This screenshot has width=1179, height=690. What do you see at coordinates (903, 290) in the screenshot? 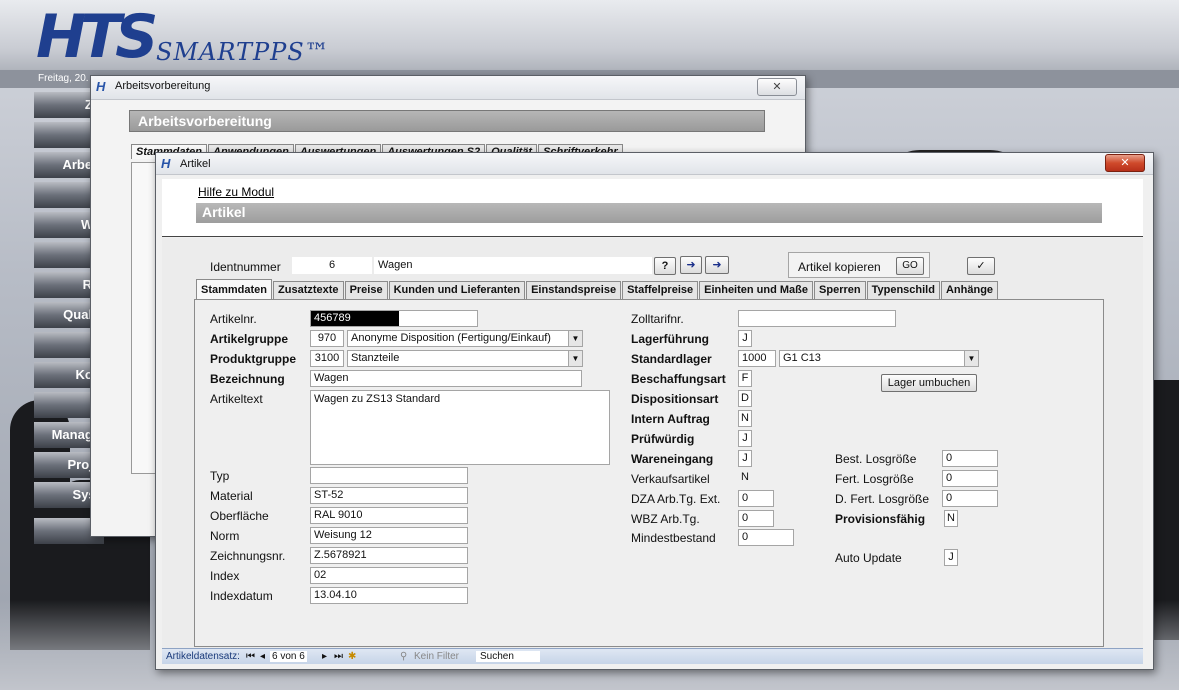
I see `tab-typenschild: Typenschild` at bounding box center [903, 290].